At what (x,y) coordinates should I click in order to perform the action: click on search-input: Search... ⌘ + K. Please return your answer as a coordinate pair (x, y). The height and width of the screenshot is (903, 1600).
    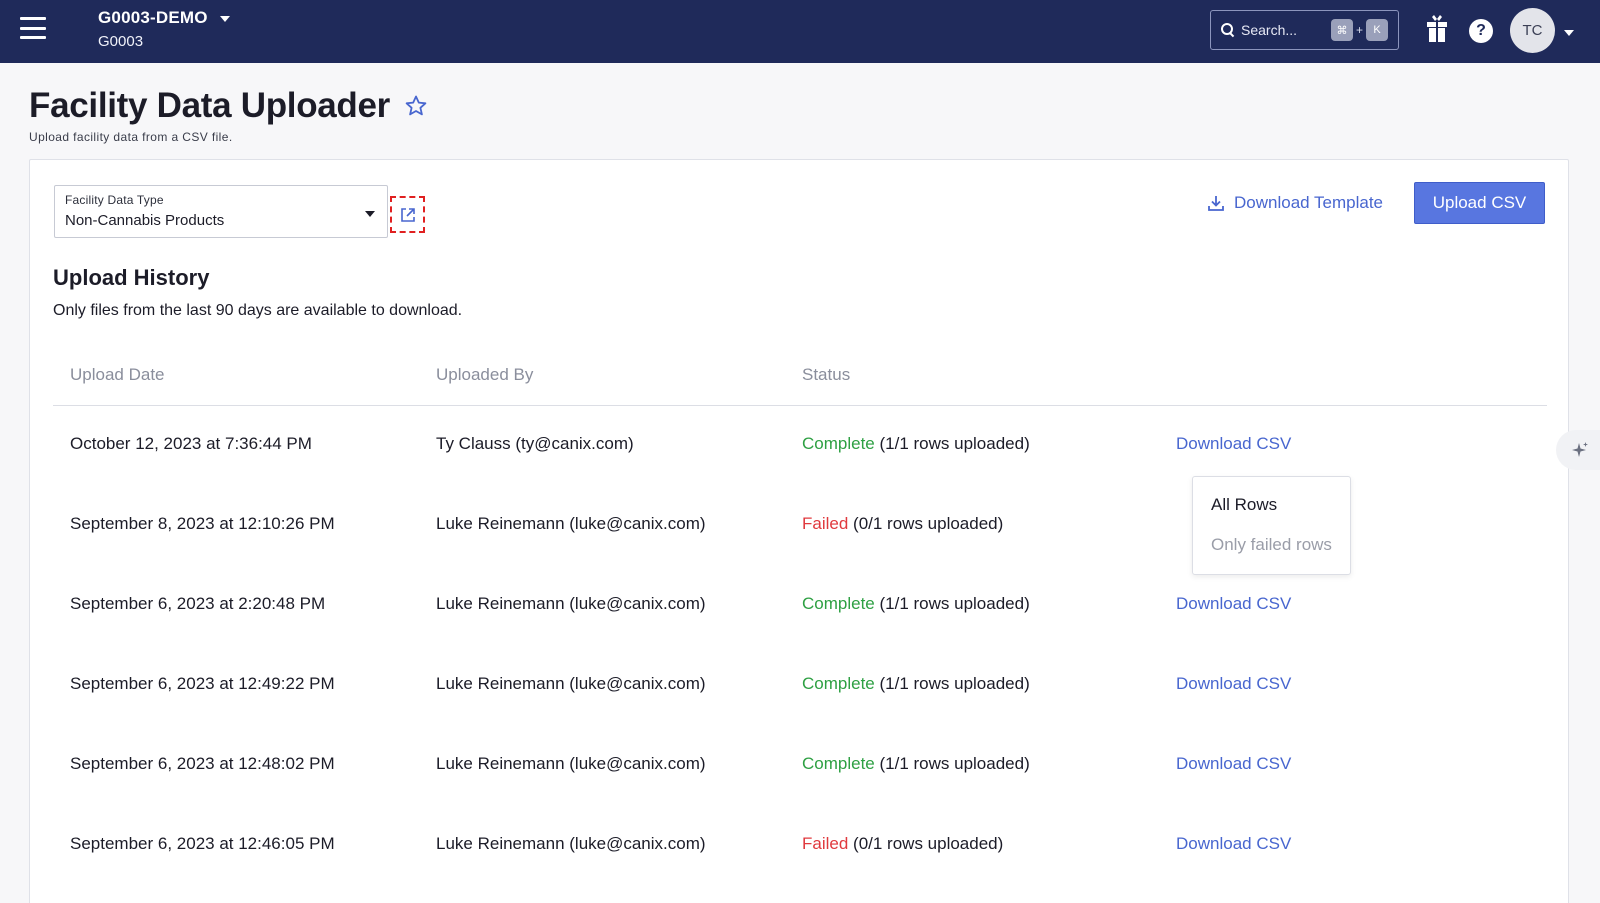
    Looking at the image, I should click on (1304, 30).